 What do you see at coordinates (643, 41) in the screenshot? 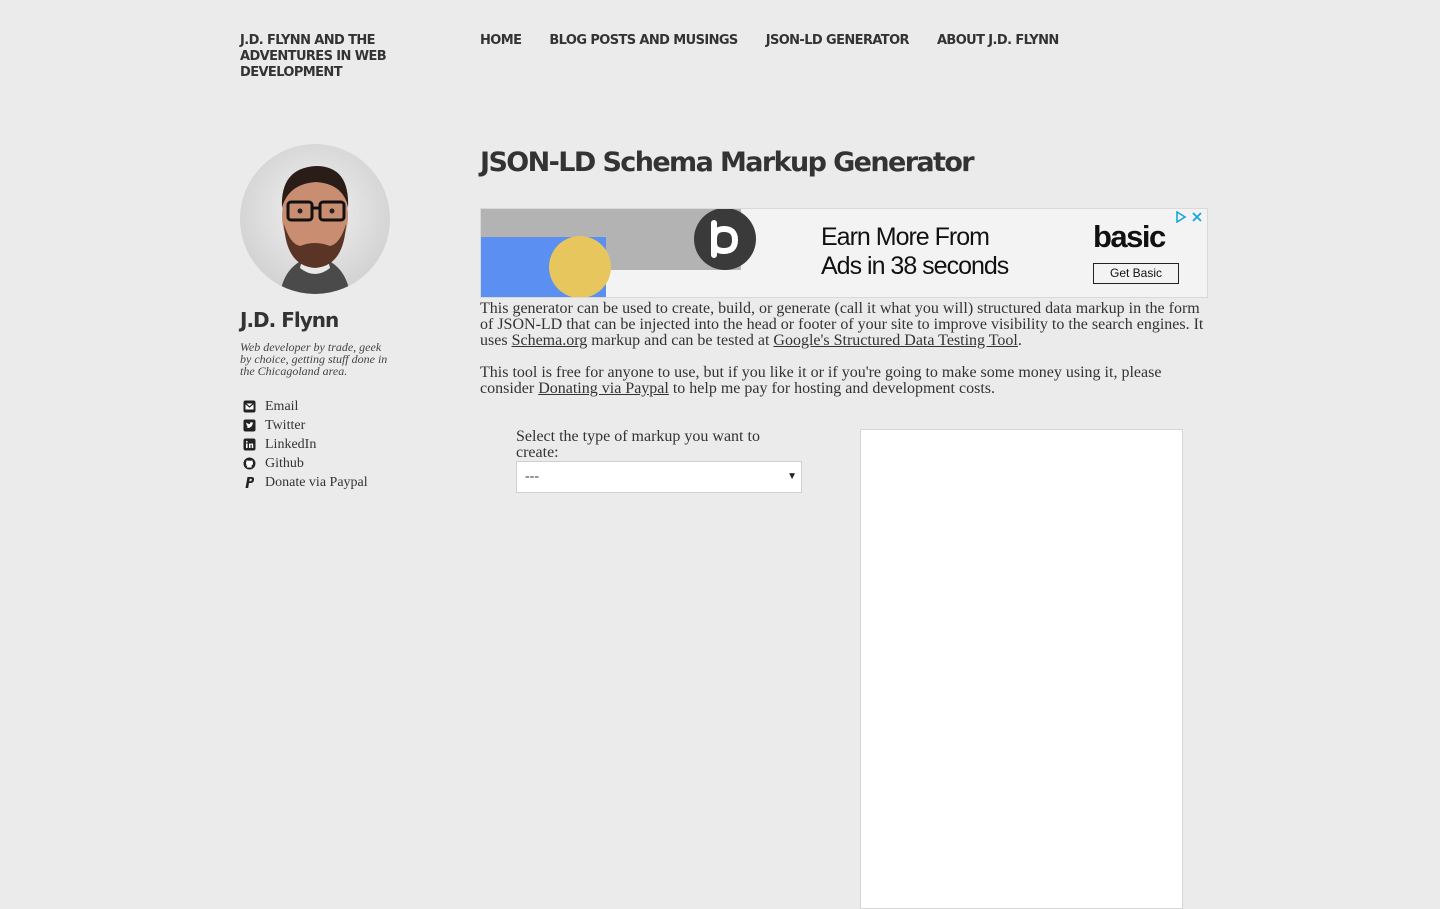
I see `nav-blog: Blog Posts and Musings` at bounding box center [643, 41].